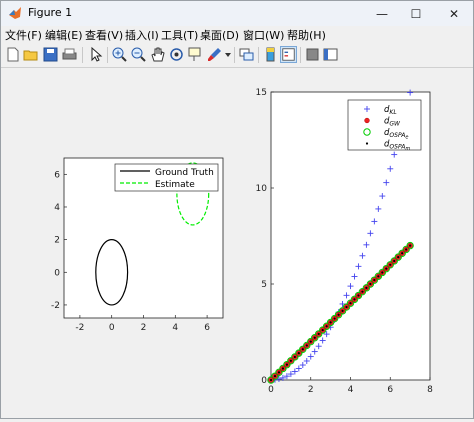 Image resolution: width=474 pixels, height=422 pixels. I want to click on window-title: Figure 1, so click(50, 12).